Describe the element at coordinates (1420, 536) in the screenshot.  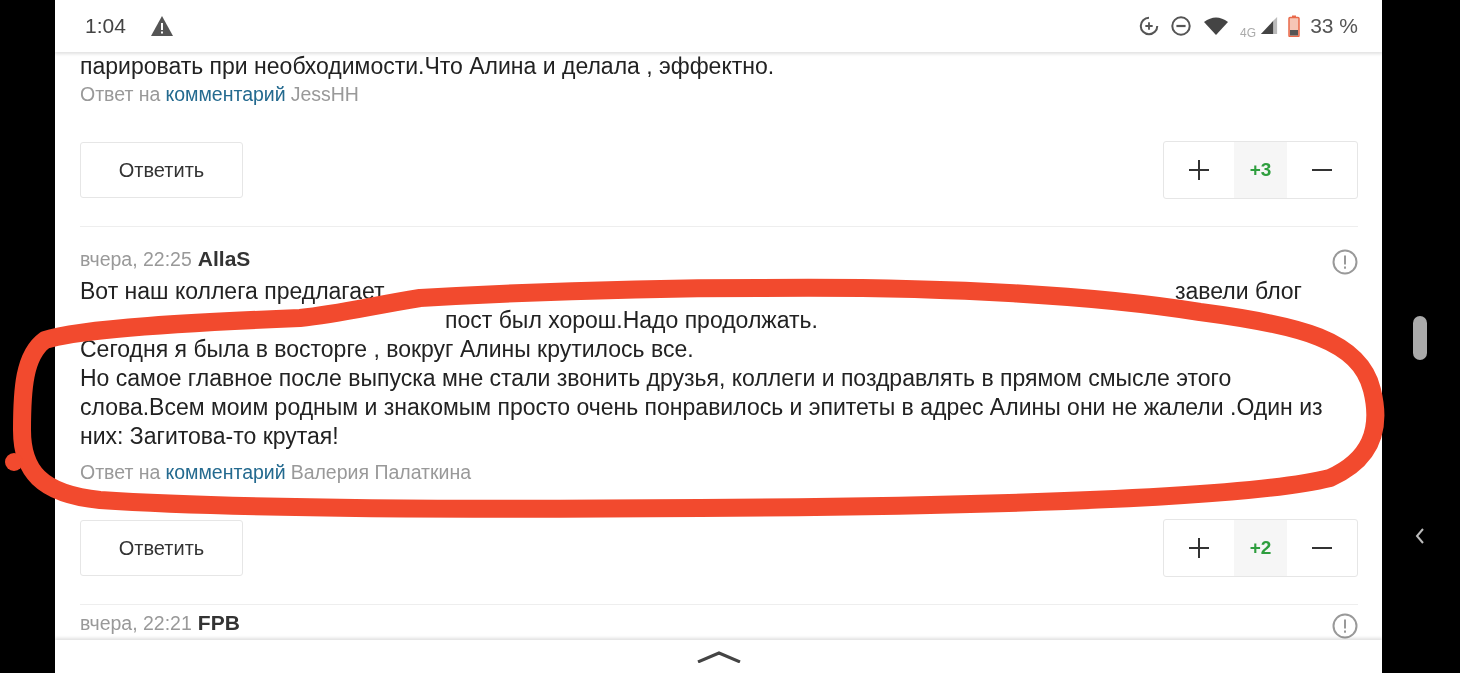
I see `chevron-left-icon` at that location.